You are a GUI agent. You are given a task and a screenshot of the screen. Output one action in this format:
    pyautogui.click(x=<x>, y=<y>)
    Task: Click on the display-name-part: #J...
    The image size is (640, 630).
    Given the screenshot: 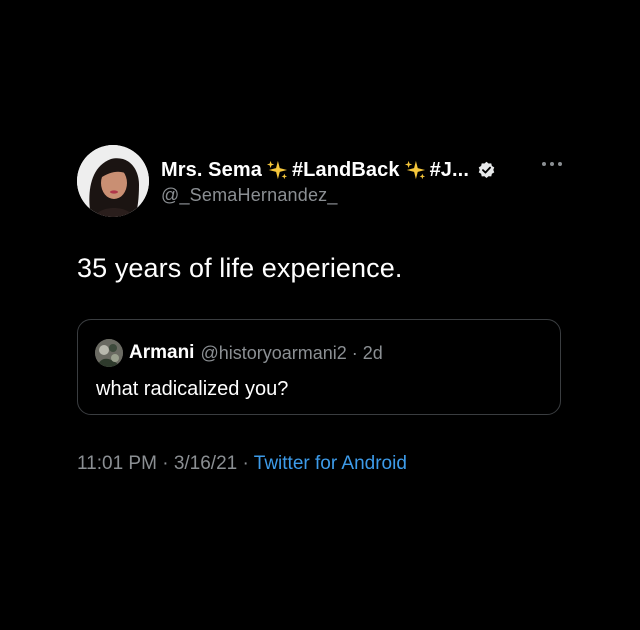 What is the action you would take?
    pyautogui.click(x=449, y=169)
    